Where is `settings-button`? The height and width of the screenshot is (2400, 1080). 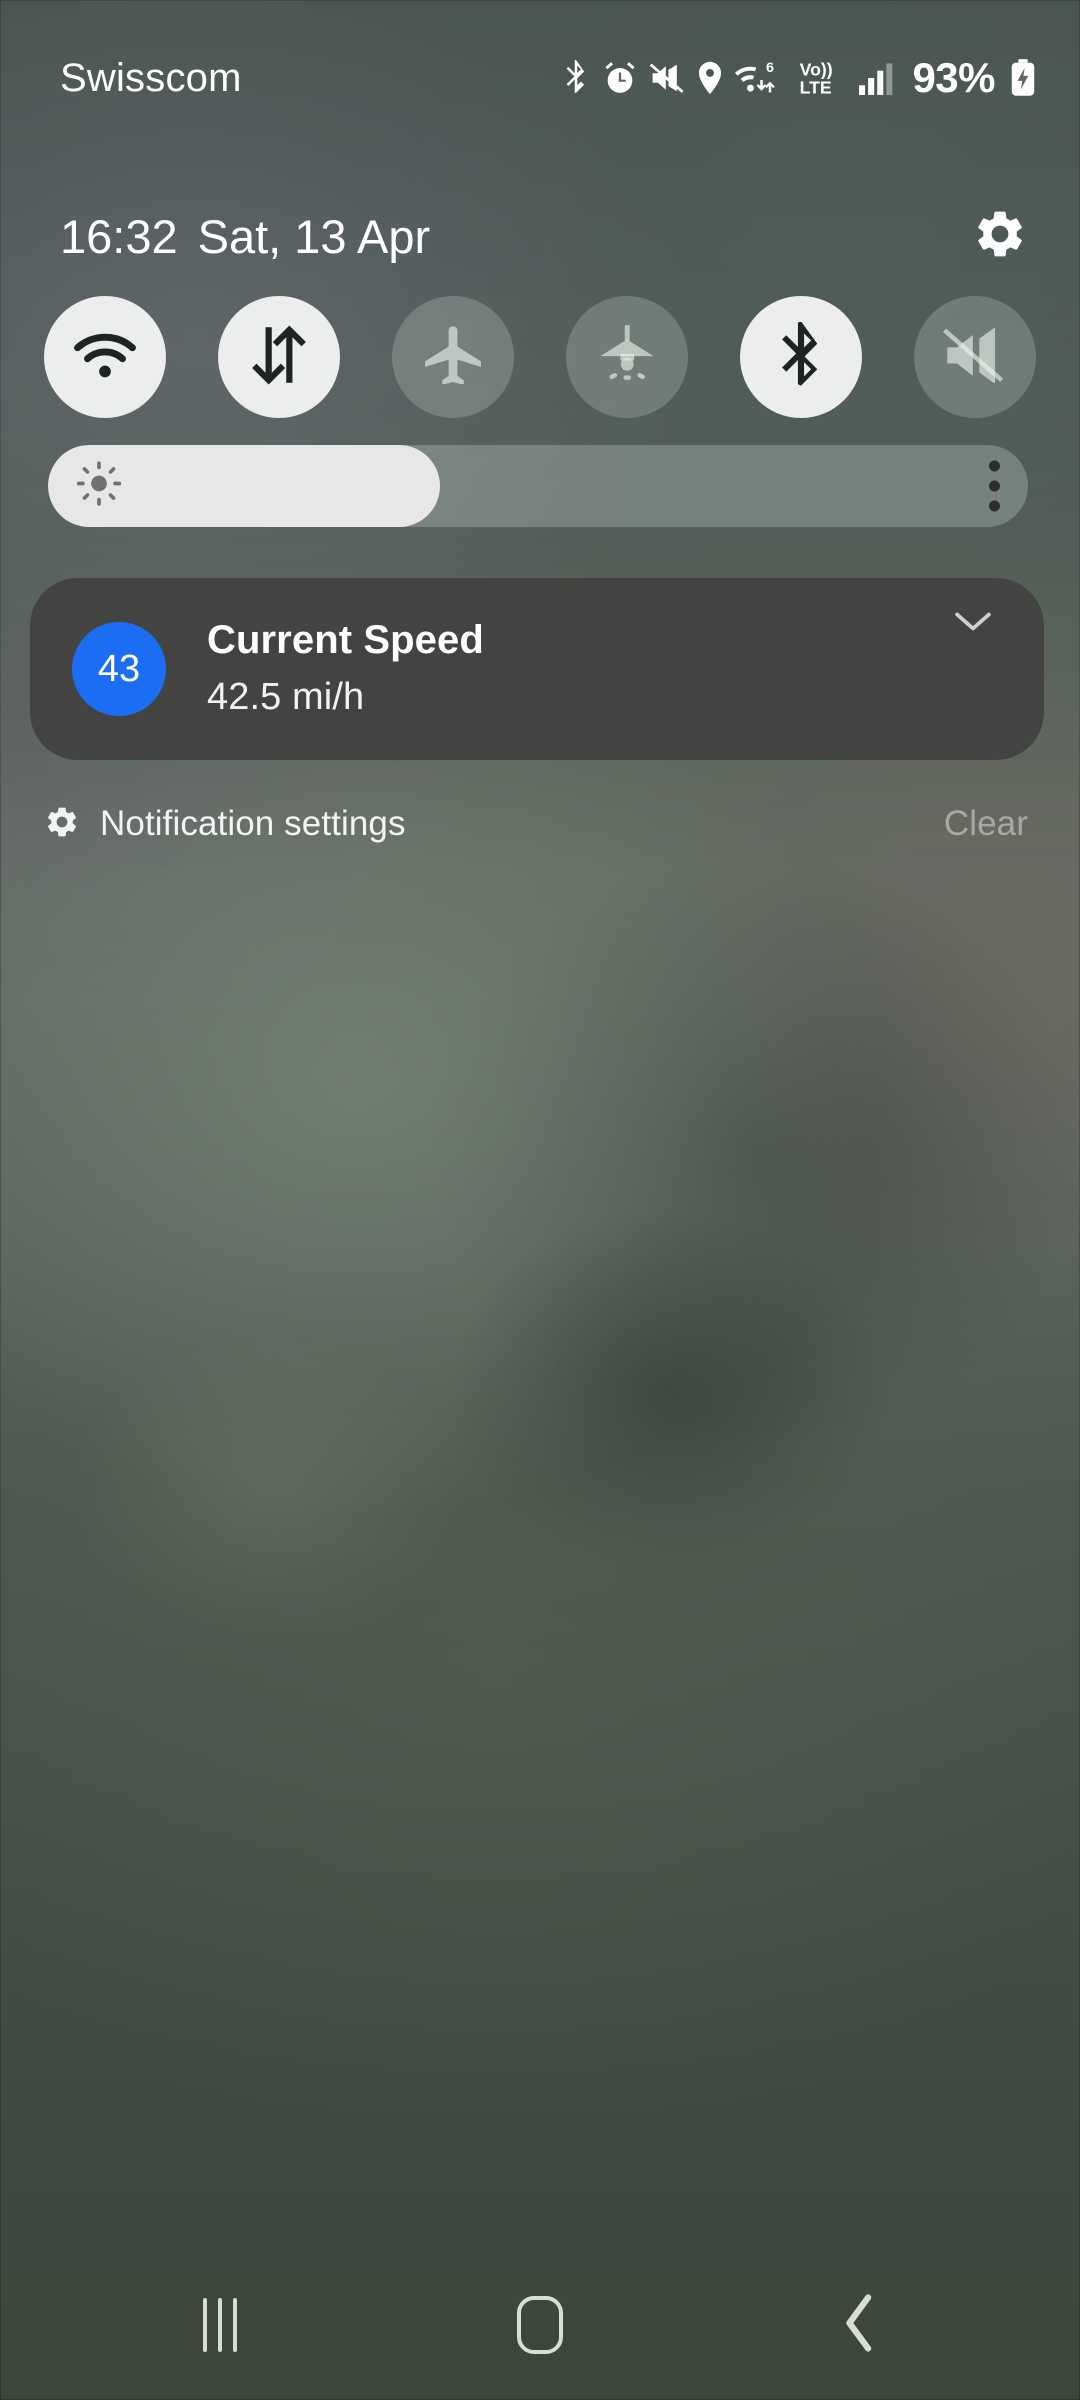 settings-button is located at coordinates (1000, 236).